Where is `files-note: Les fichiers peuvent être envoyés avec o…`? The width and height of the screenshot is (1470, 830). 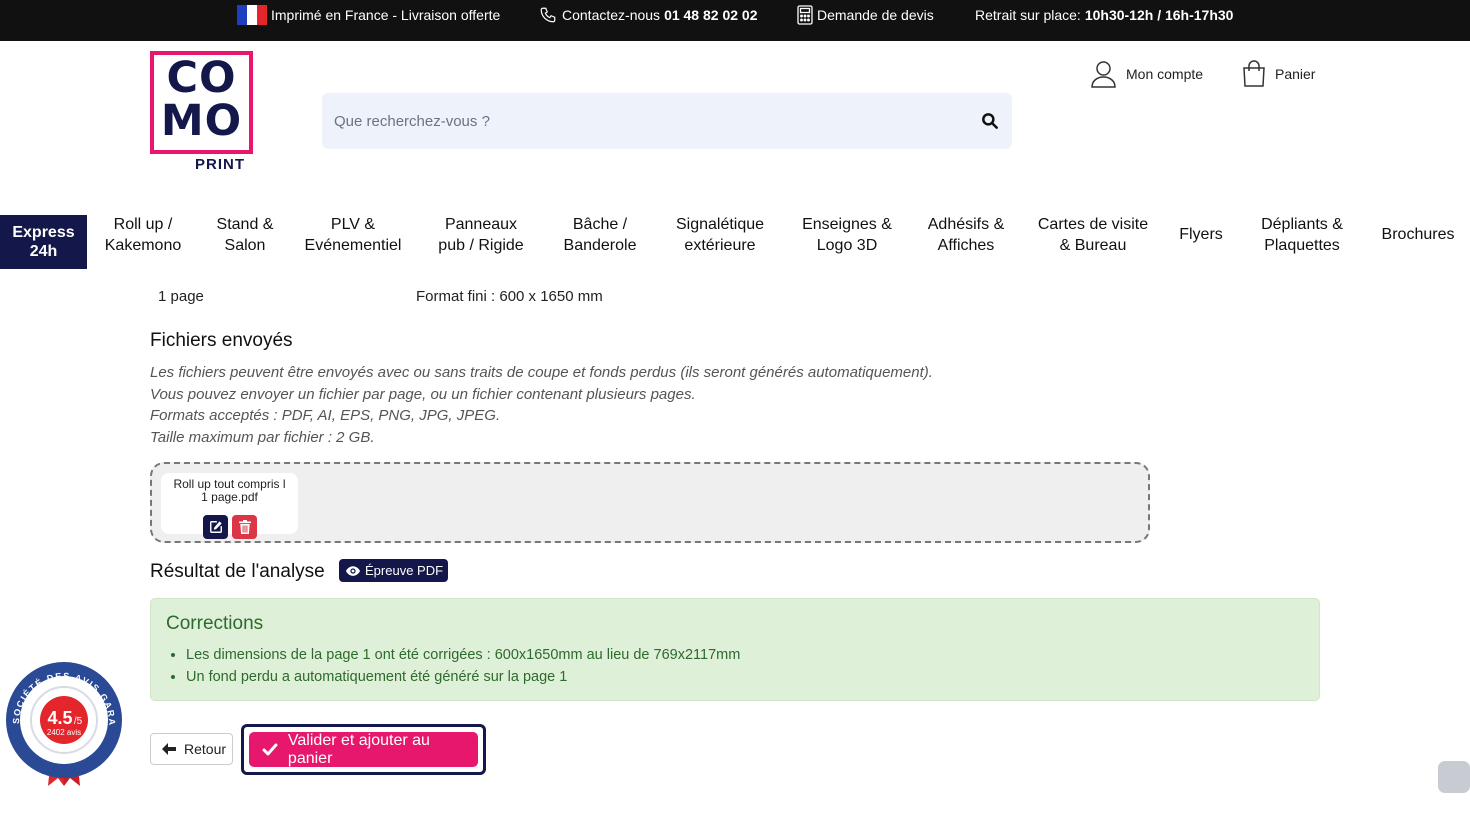 files-note: Les fichiers peuvent être envoyés avec o… is located at coordinates (541, 372).